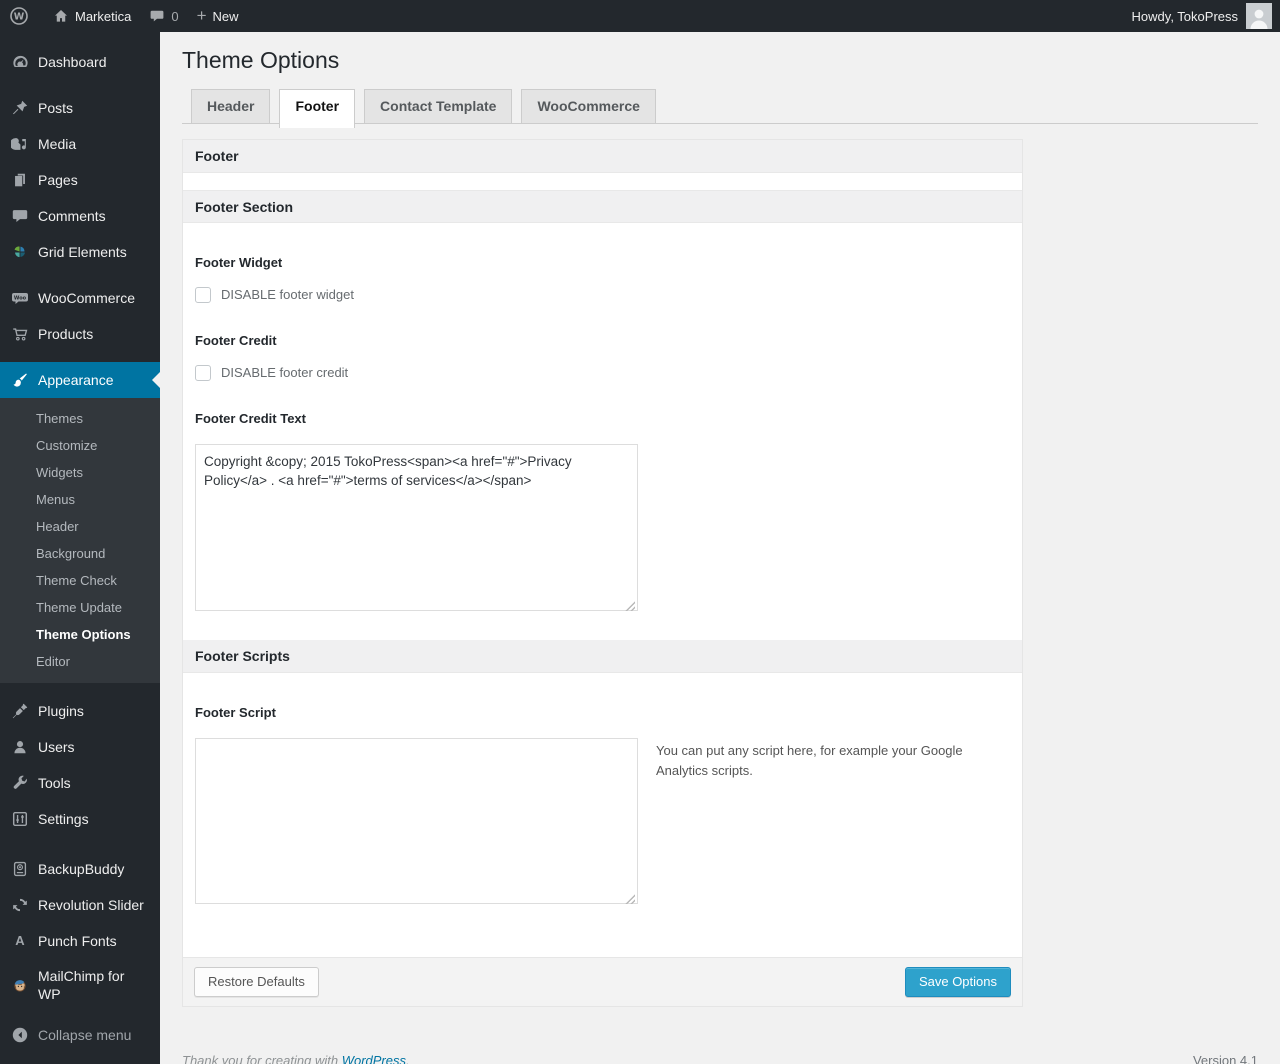 The image size is (1280, 1064). I want to click on sidebar-item-label: Media, so click(57, 144).